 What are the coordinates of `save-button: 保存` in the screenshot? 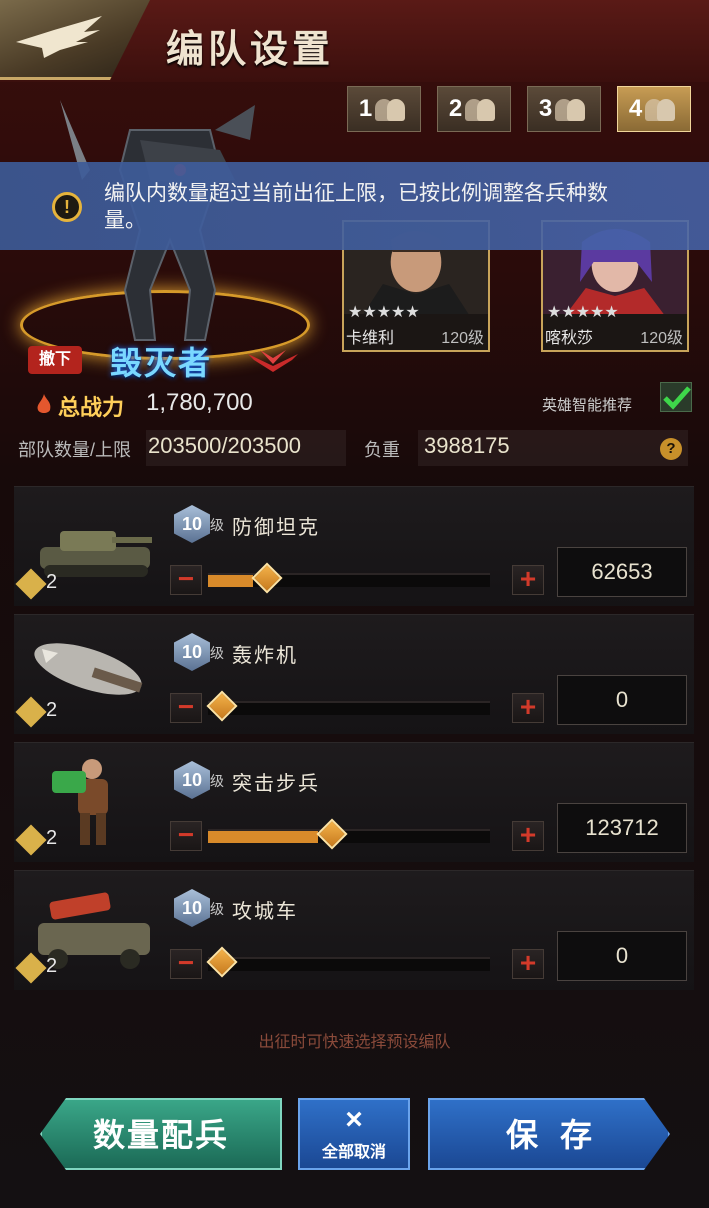 It's located at (549, 1134).